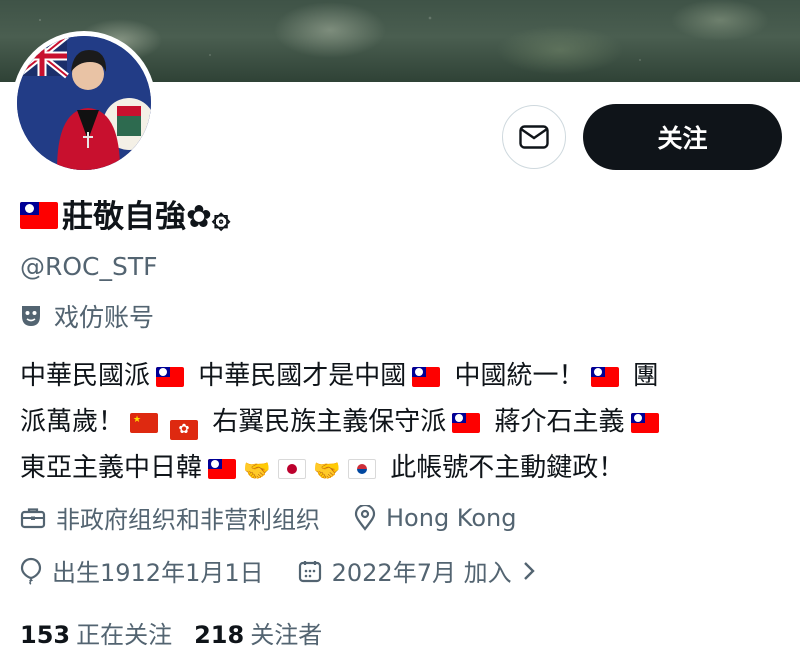 The height and width of the screenshot is (669, 800). I want to click on profile-meta-row-2: 出生1912年1月1日 2022年7月 加入, so click(295, 570).